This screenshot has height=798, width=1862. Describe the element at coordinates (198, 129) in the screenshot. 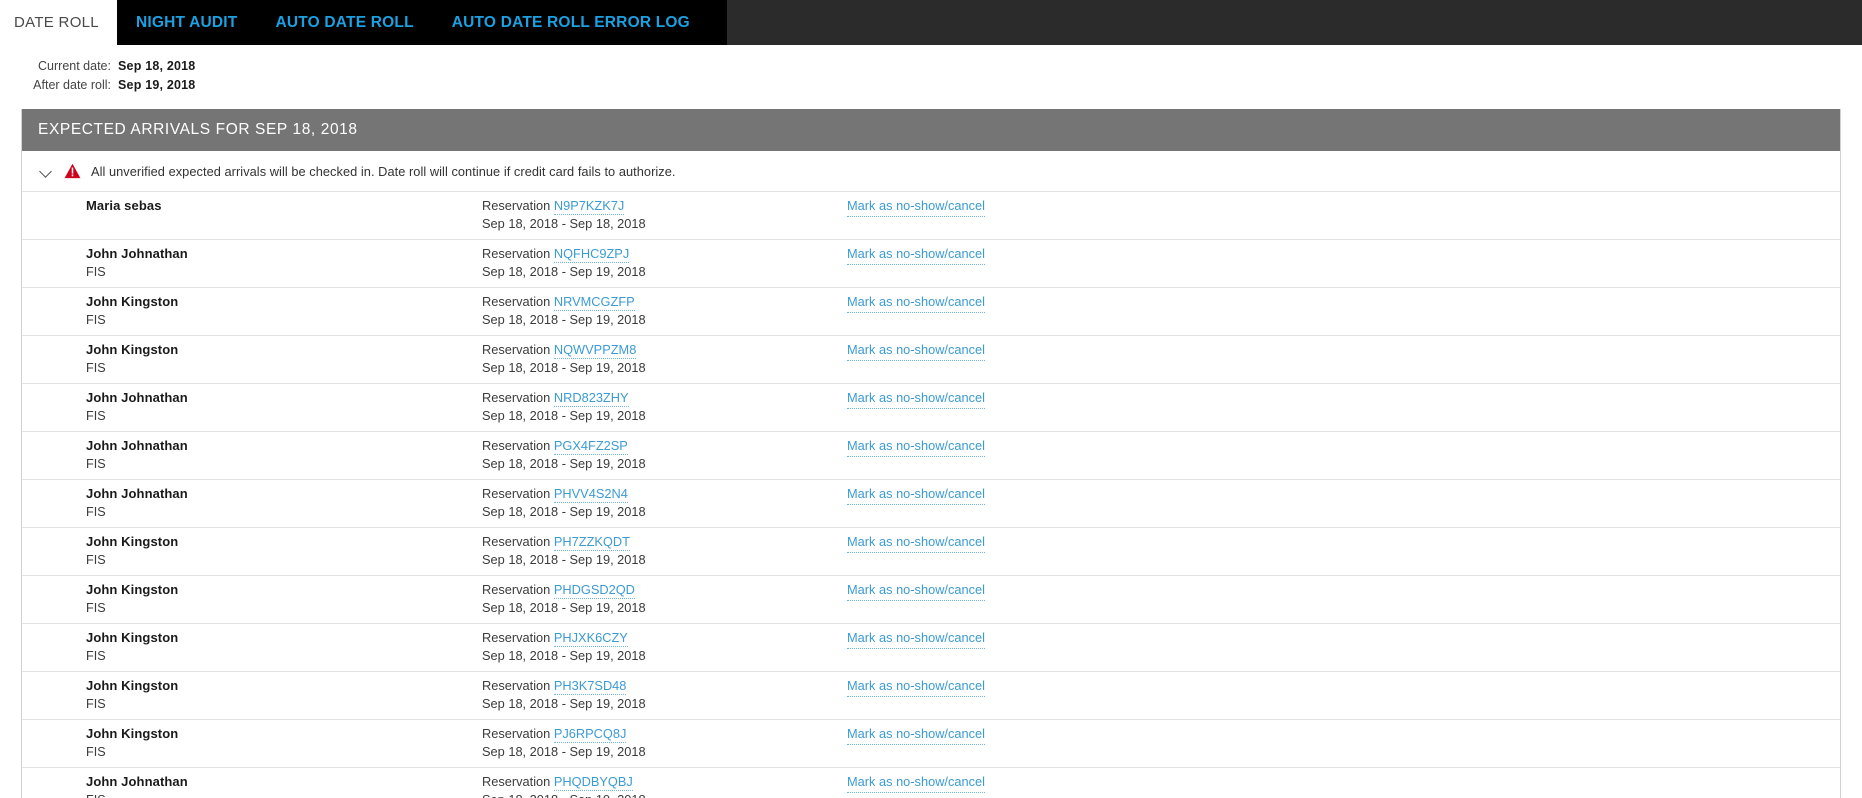

I see `panel-title: EXPECTED ARRIVALS FOR SEP 18, 2018` at that location.